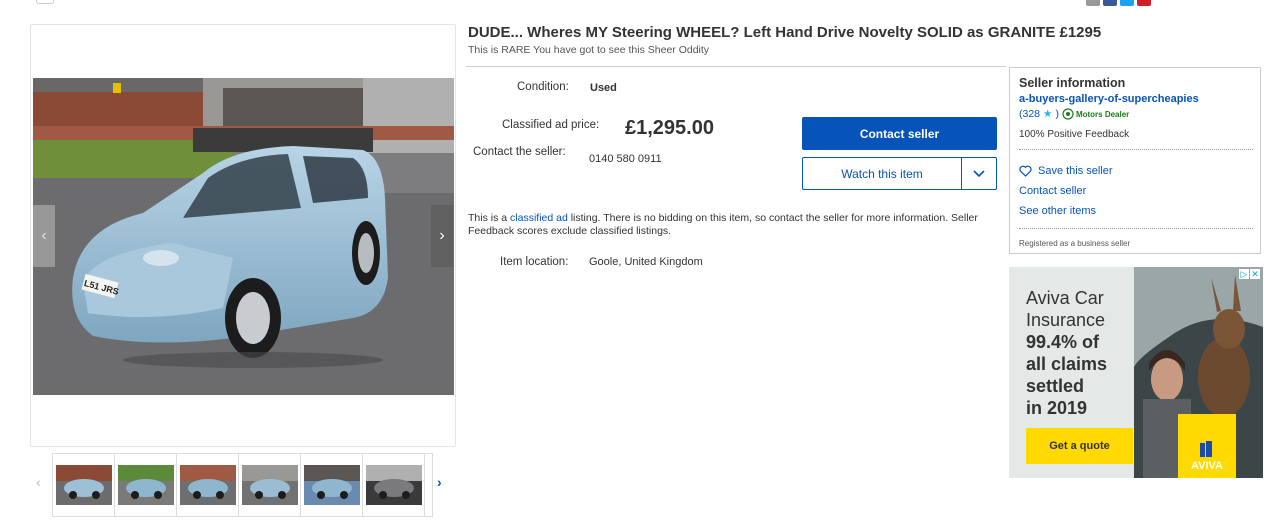  What do you see at coordinates (439, 482) in the screenshot?
I see `thumbs-next-icon: ›` at bounding box center [439, 482].